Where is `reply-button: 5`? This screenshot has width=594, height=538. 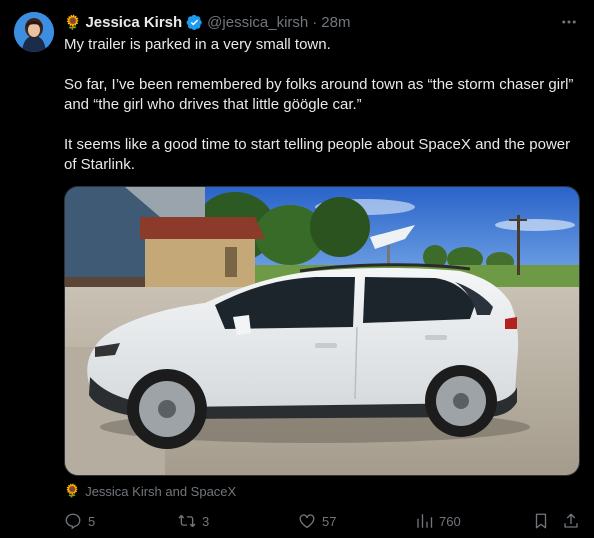 reply-button: 5 is located at coordinates (79, 521).